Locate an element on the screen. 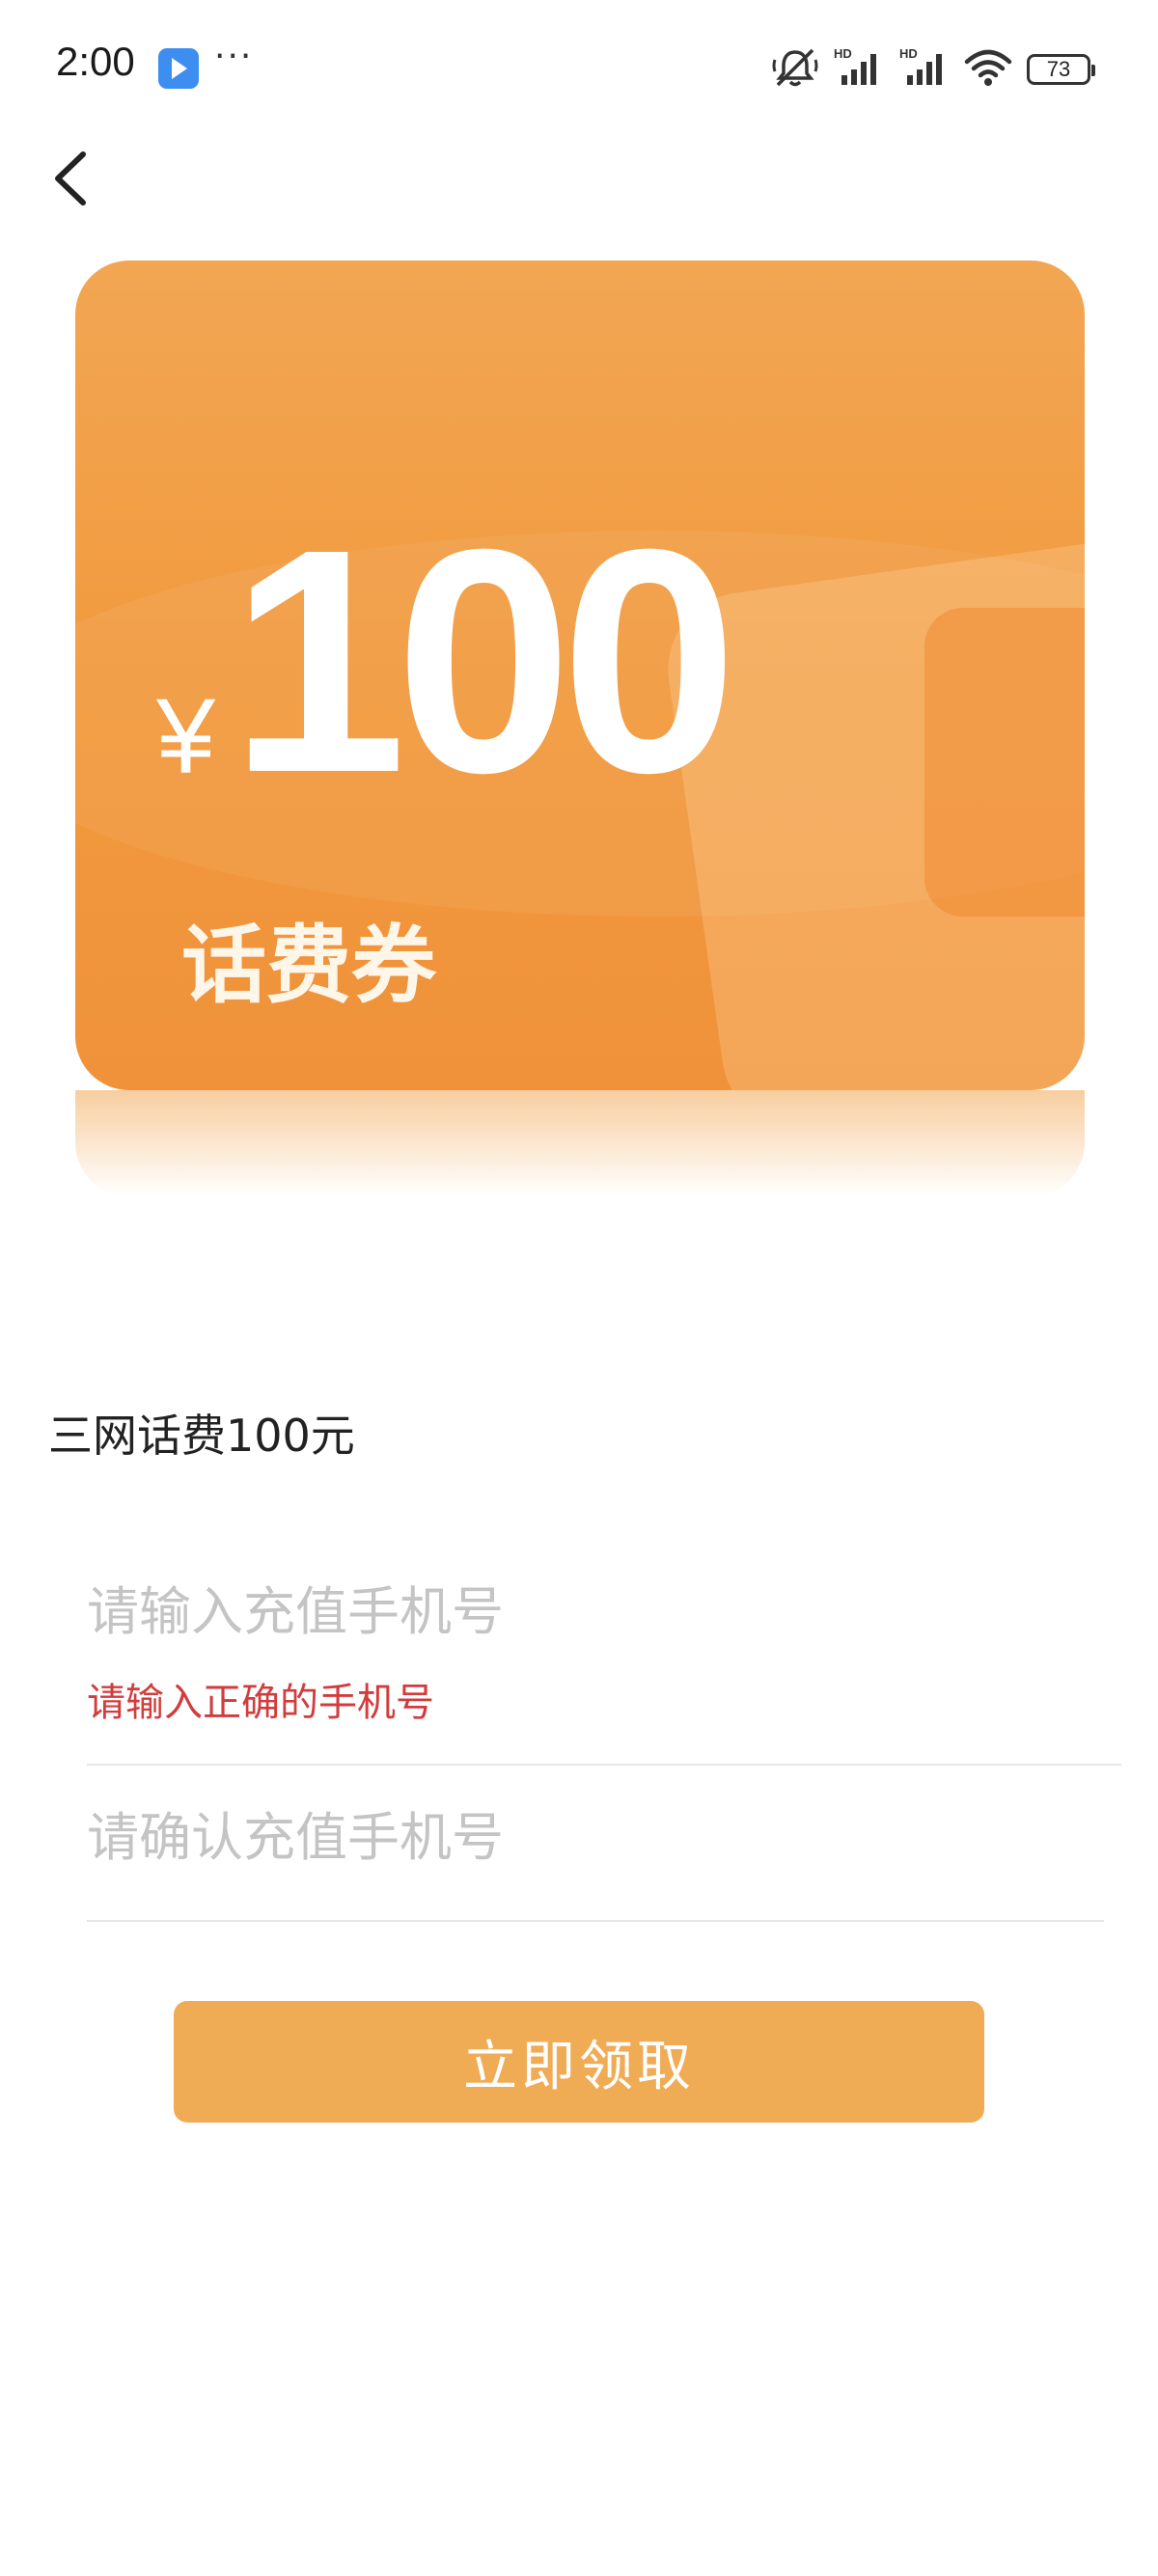 The width and height of the screenshot is (1158, 2576). coupon-label: 话费券 is located at coordinates (309, 966).